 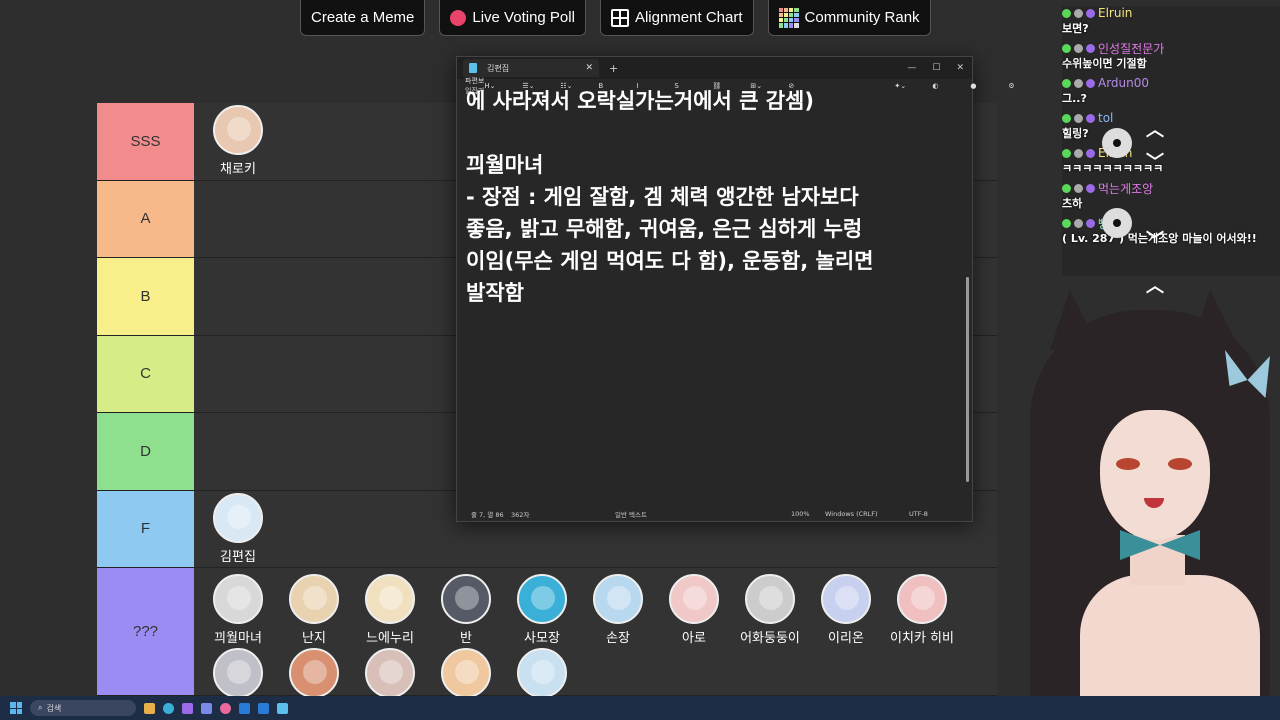 What do you see at coordinates (512, 18) in the screenshot?
I see `live-voting-poll-button: Live Voting Poll` at bounding box center [512, 18].